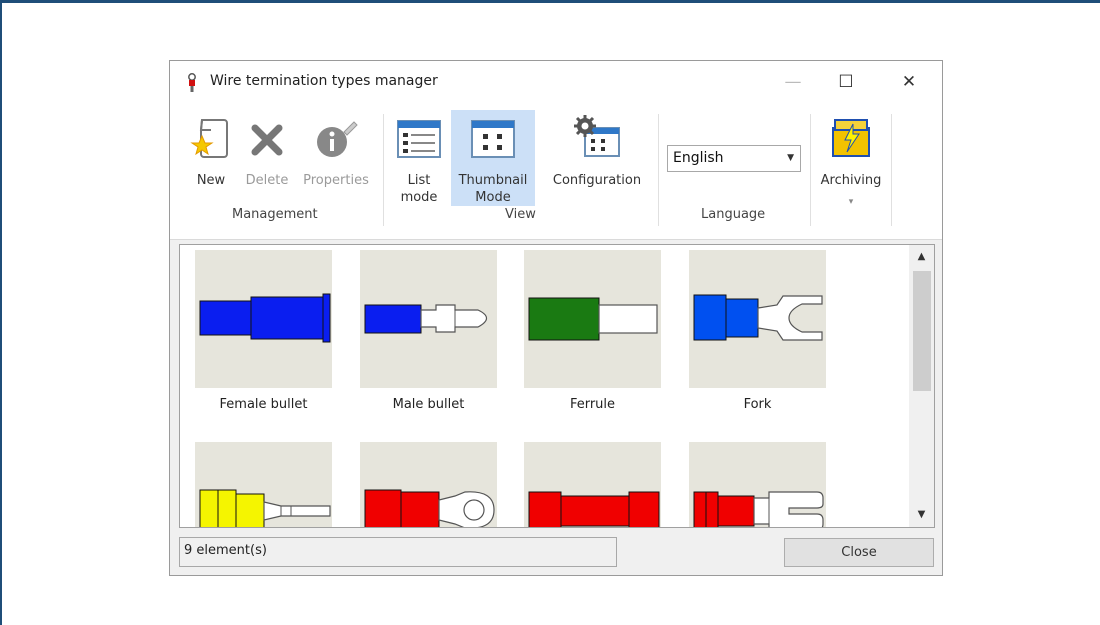 This screenshot has width=1100, height=625. I want to click on scrollbar-thumb, so click(922, 331).